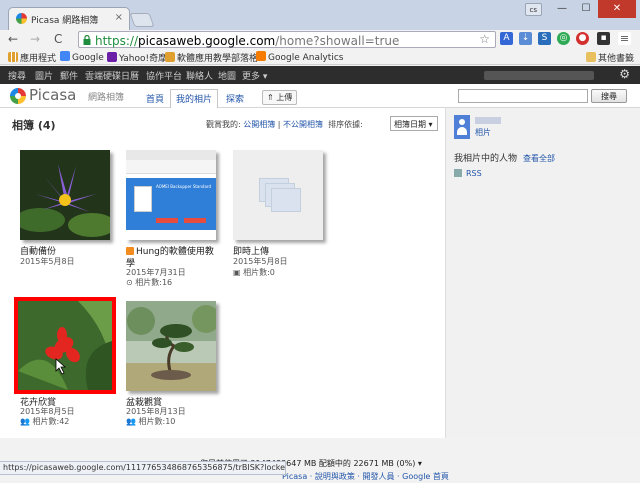  What do you see at coordinates (259, 124) in the screenshot?
I see `public-albums-link: 公開相簿` at bounding box center [259, 124].